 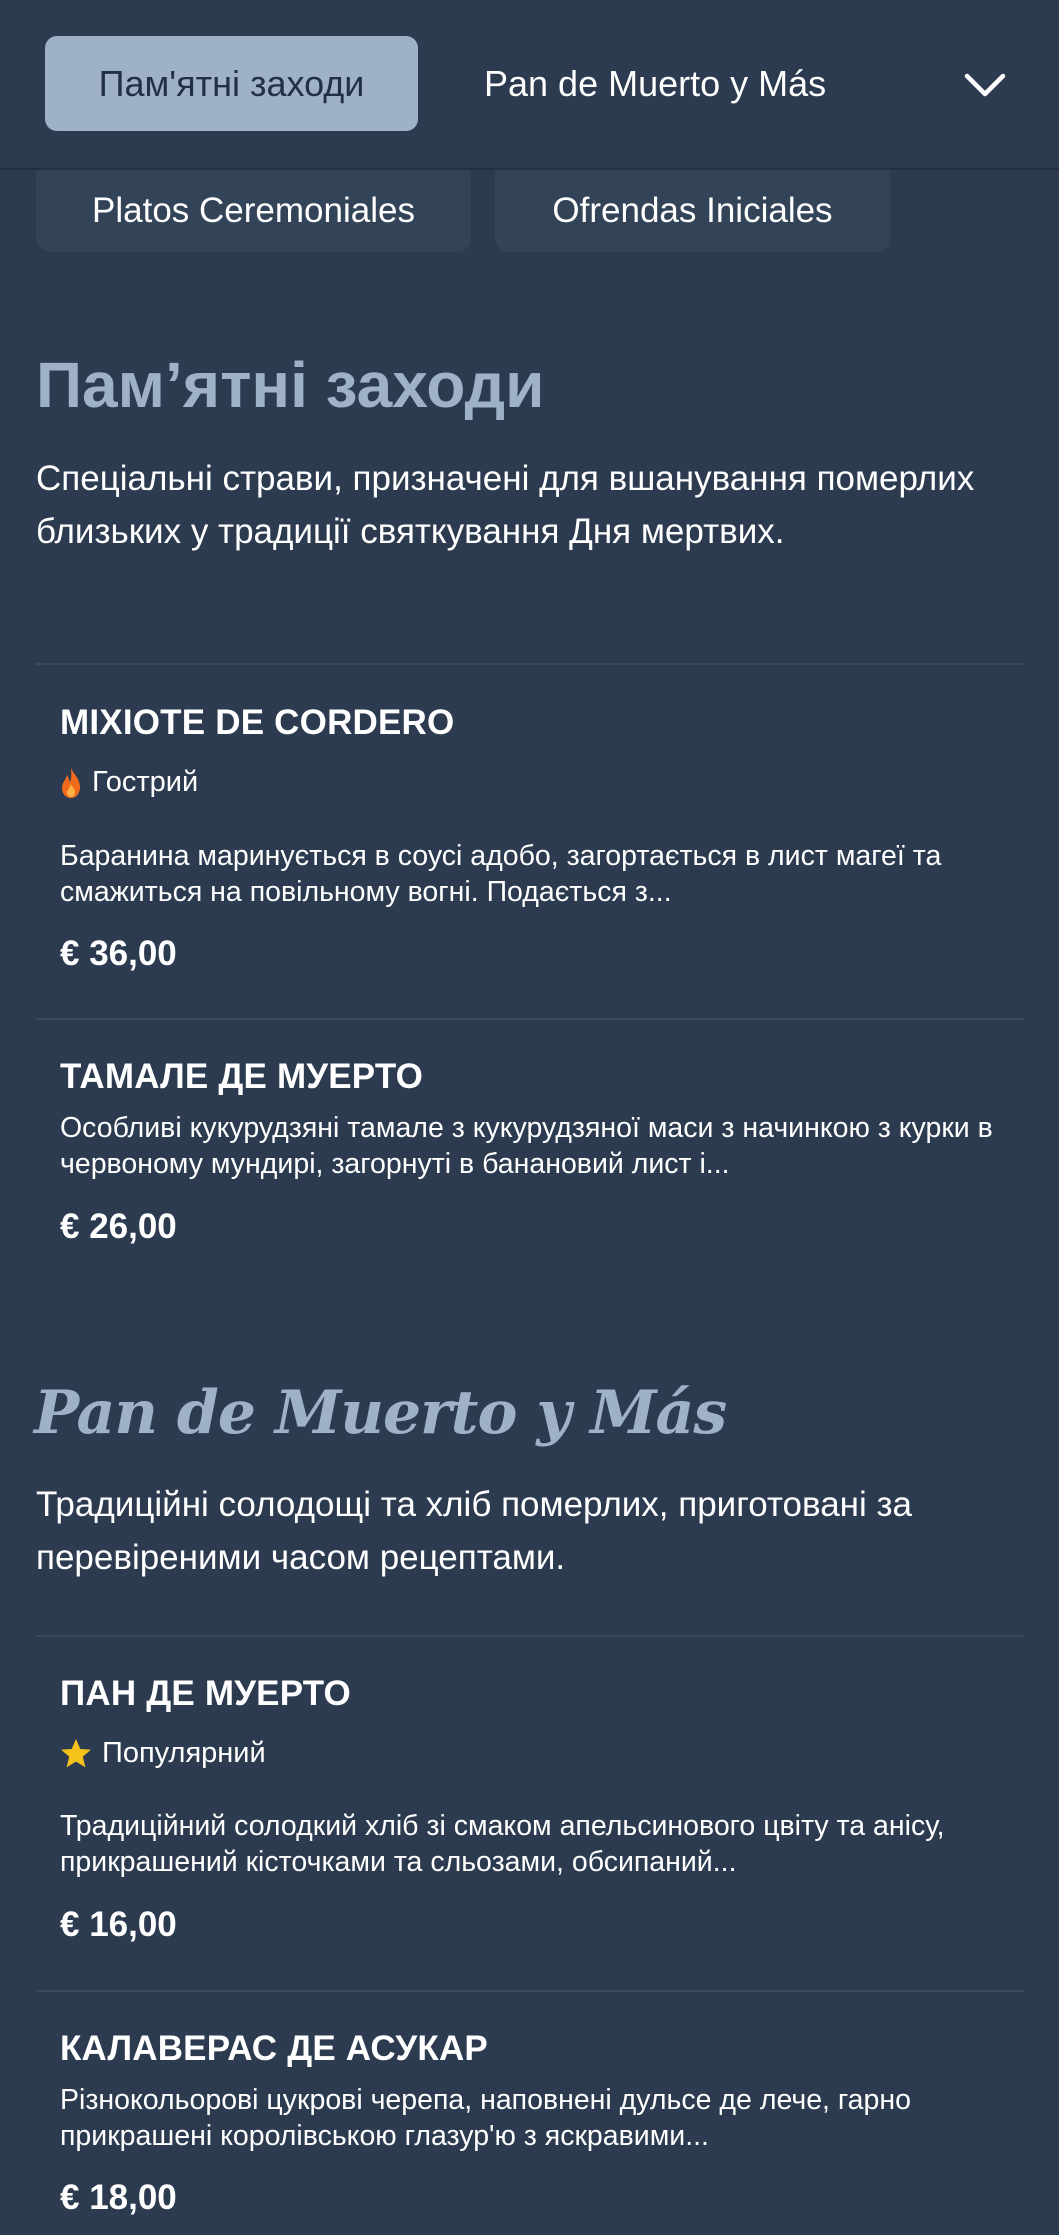 What do you see at coordinates (692, 211) in the screenshot?
I see `chip-ofrendas-iniciales: Ofrendas Iniciales` at bounding box center [692, 211].